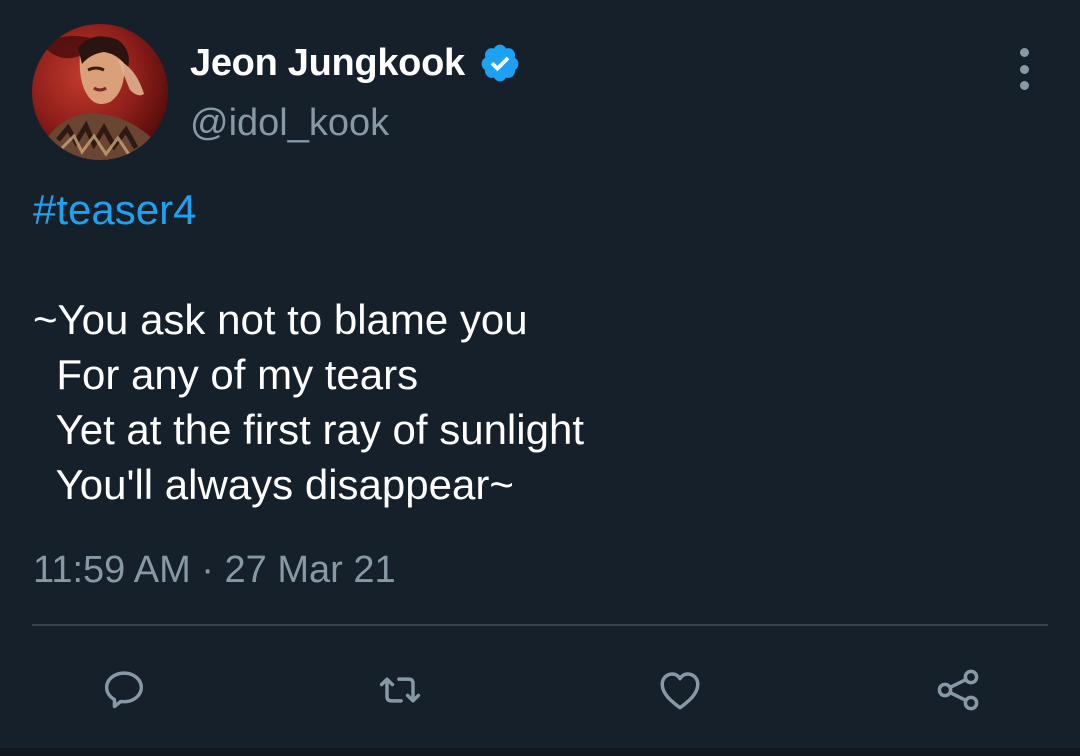  Describe the element at coordinates (540, 625) in the screenshot. I see `divider` at that location.